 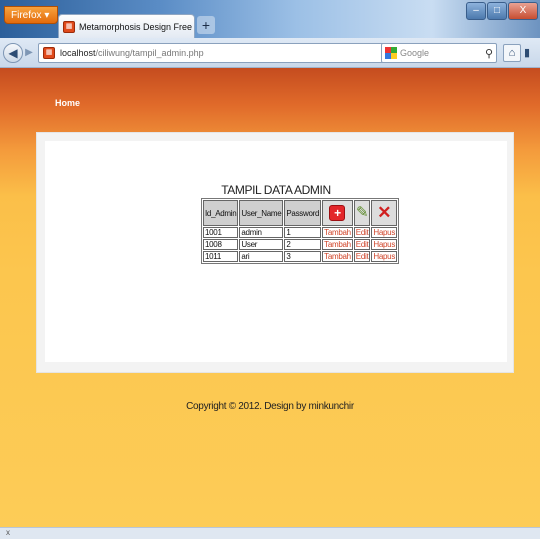 I want to click on maximize-button: □, so click(x=497, y=11).